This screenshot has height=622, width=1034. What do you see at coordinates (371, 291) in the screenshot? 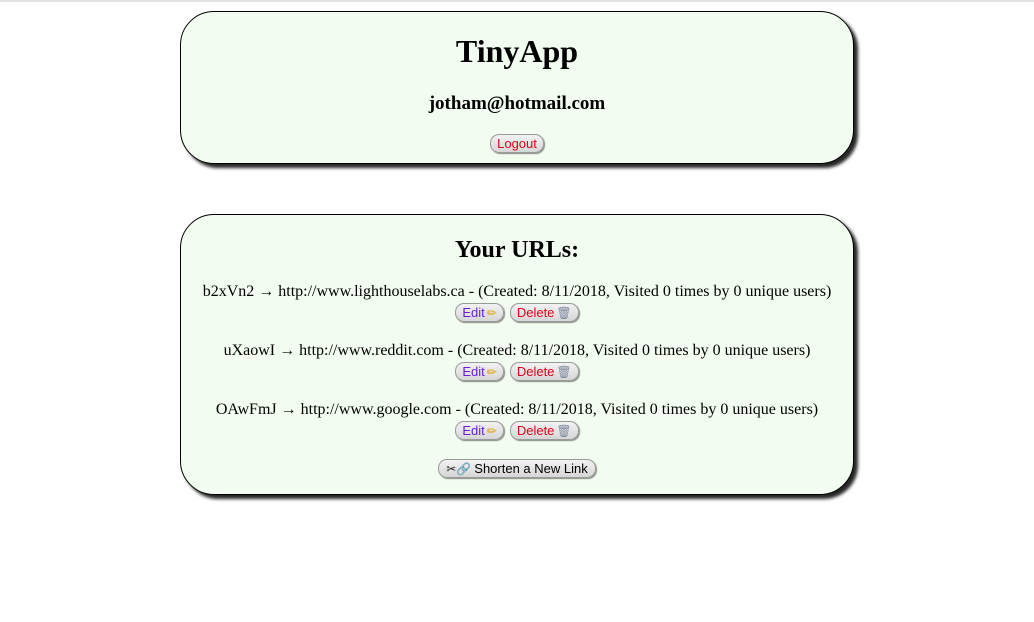
I see `long-url: http://www.lighthouselabs.ca` at bounding box center [371, 291].